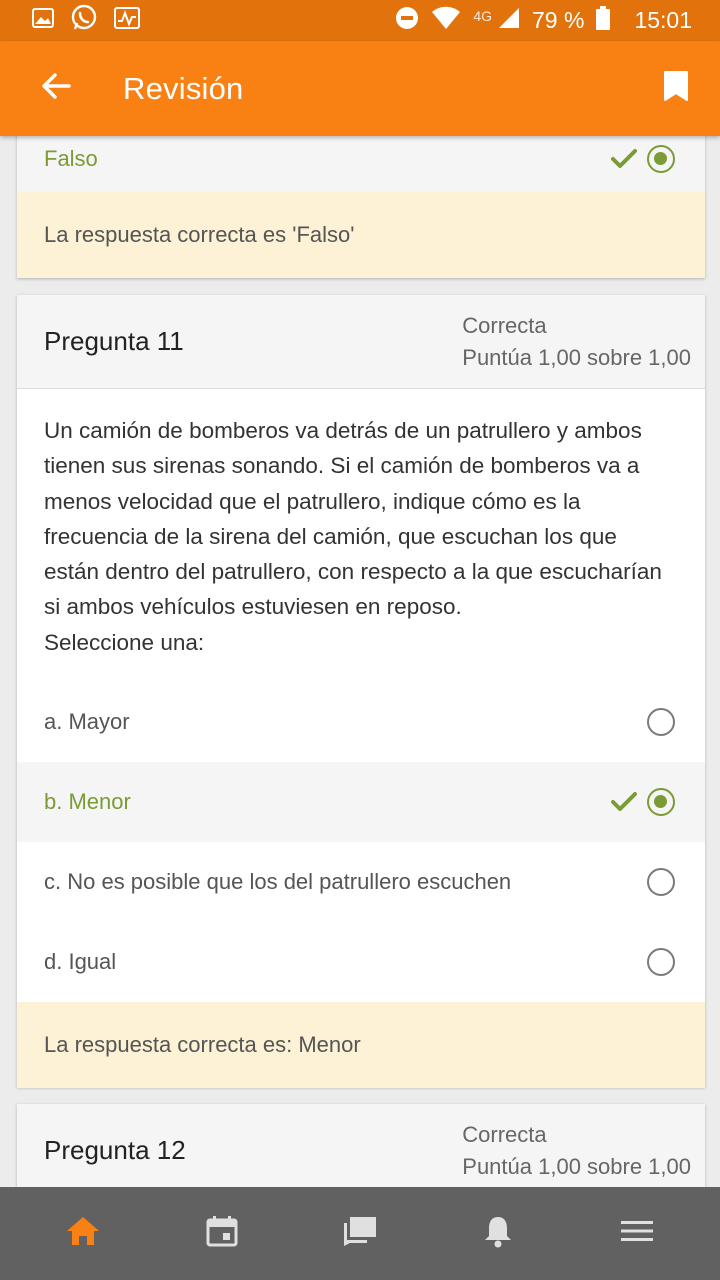  What do you see at coordinates (361, 722) in the screenshot?
I see `option-a: a. Mayor` at bounding box center [361, 722].